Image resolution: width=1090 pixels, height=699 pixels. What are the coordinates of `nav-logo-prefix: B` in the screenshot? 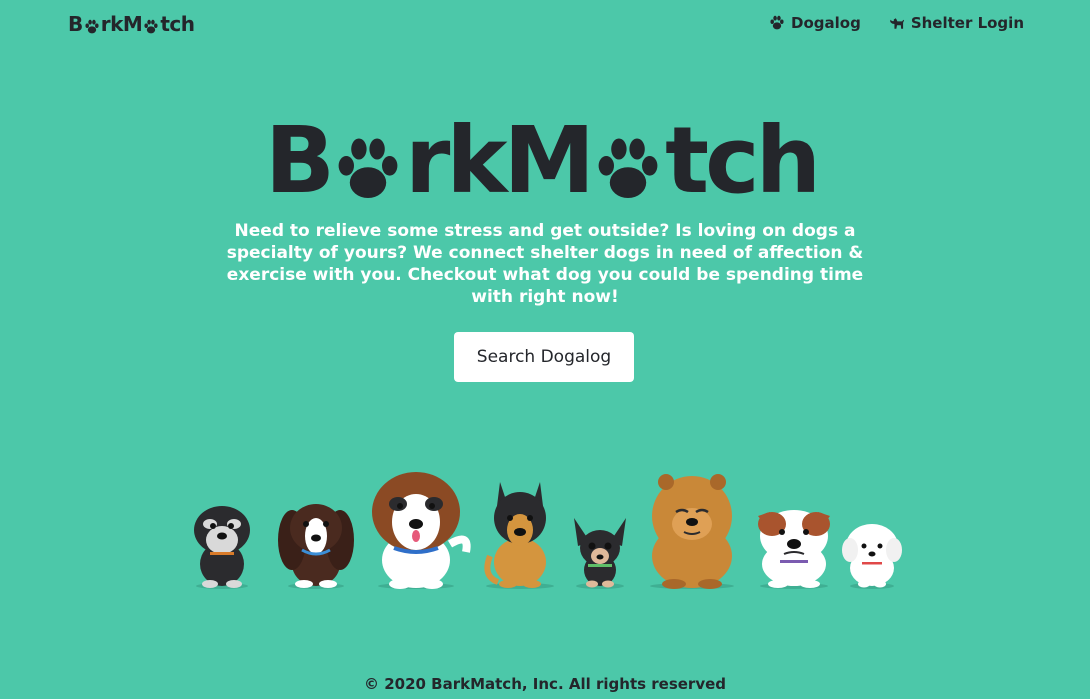 It's located at (75, 24).